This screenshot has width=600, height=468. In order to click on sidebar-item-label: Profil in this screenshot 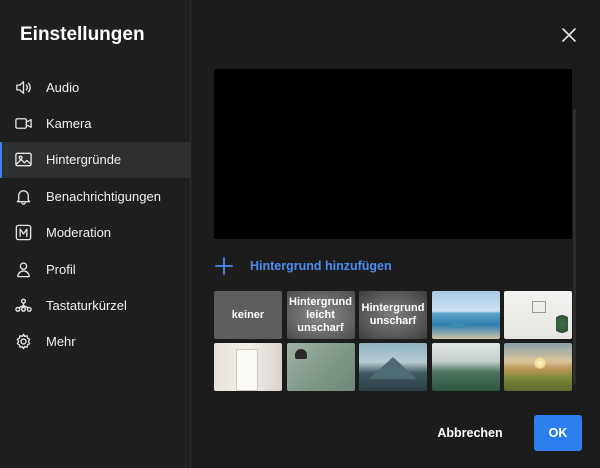, I will do `click(61, 269)`.